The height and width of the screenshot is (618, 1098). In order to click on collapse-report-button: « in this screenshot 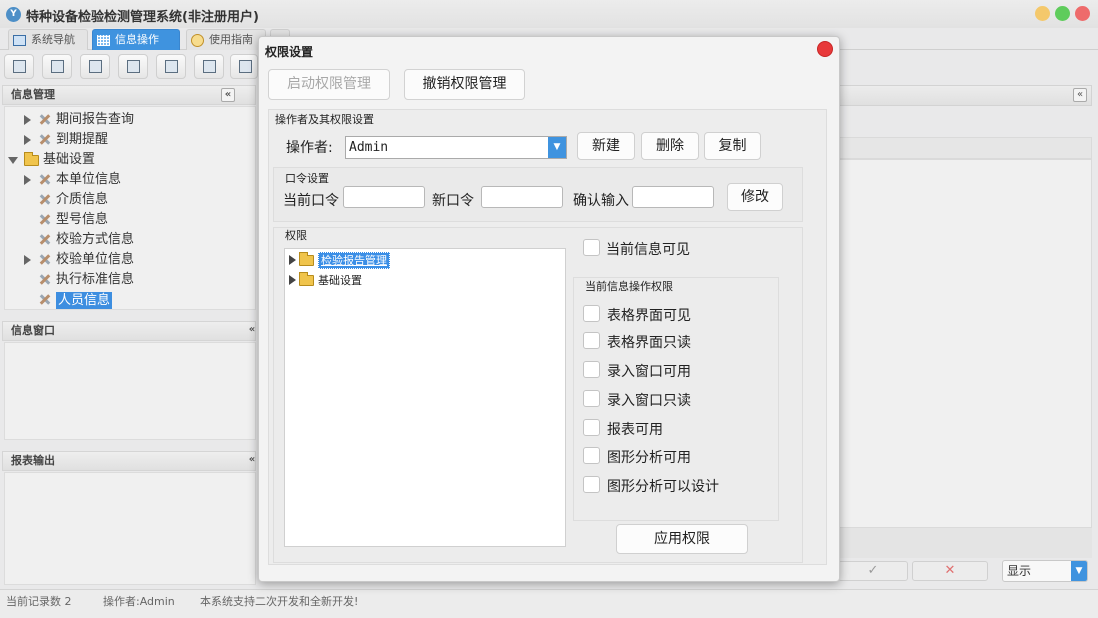, I will do `click(252, 461)`.